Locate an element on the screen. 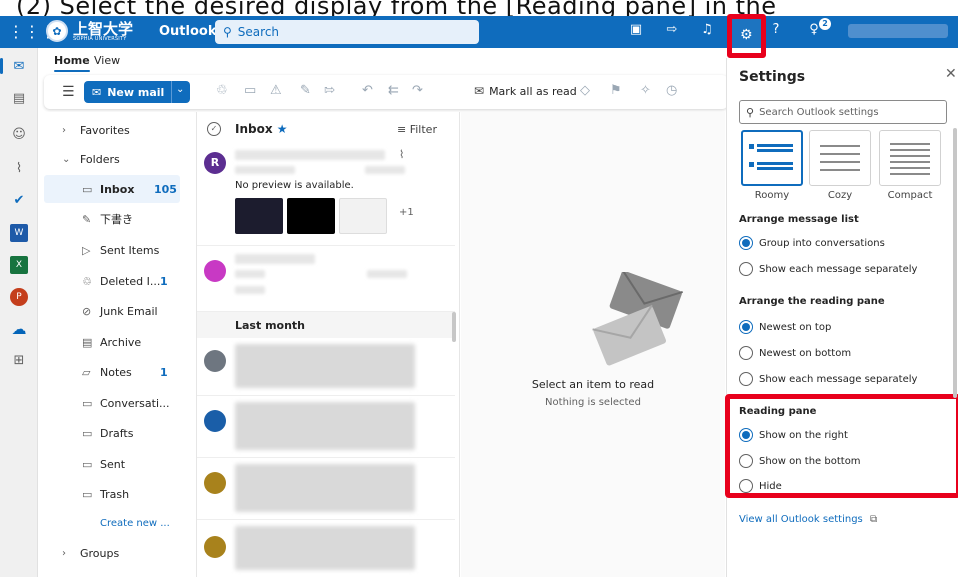 The height and width of the screenshot is (577, 958). close-icon: ✕ is located at coordinates (951, 74).